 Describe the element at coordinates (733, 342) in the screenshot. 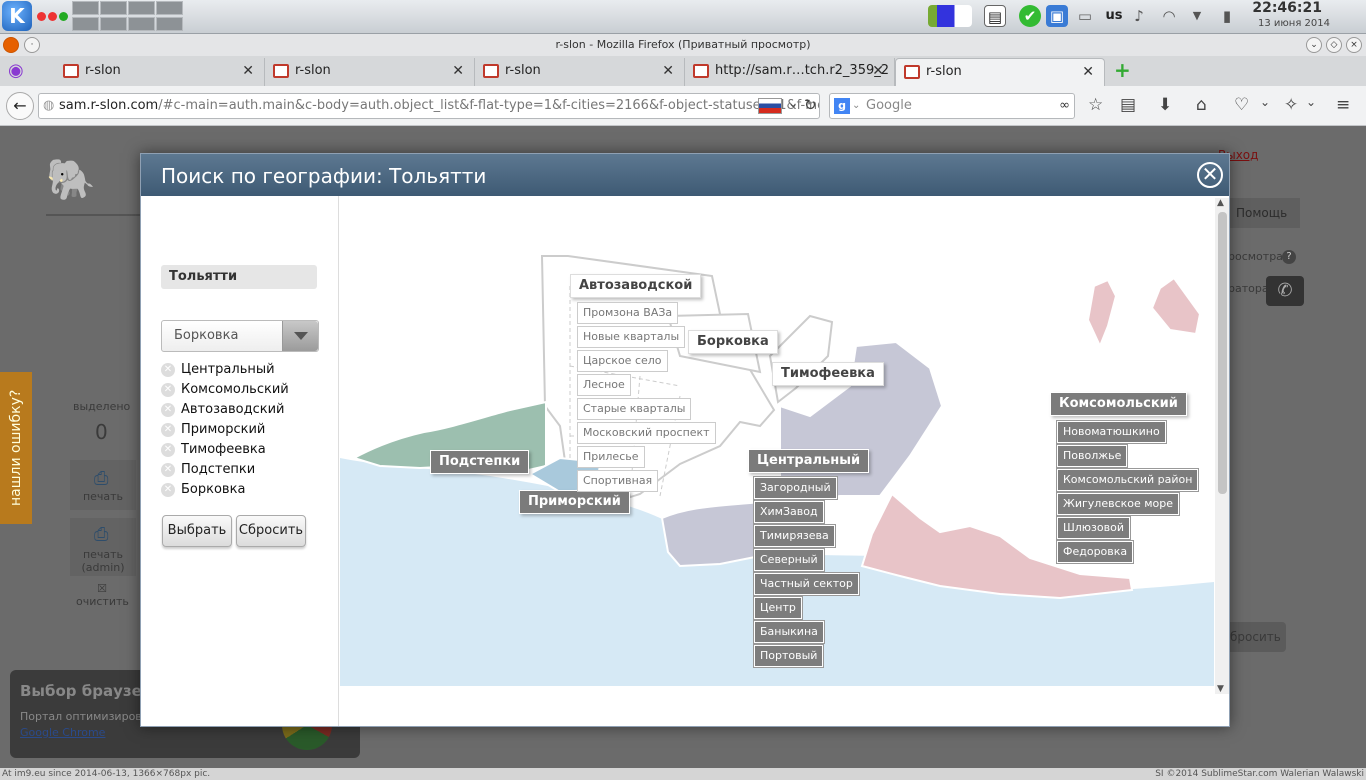

I see `map-label-borkovka: Борковка` at that location.